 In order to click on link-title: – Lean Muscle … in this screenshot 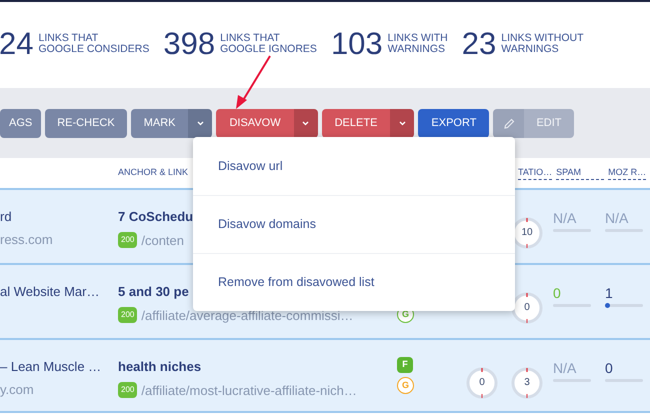, I will do `click(51, 367)`.